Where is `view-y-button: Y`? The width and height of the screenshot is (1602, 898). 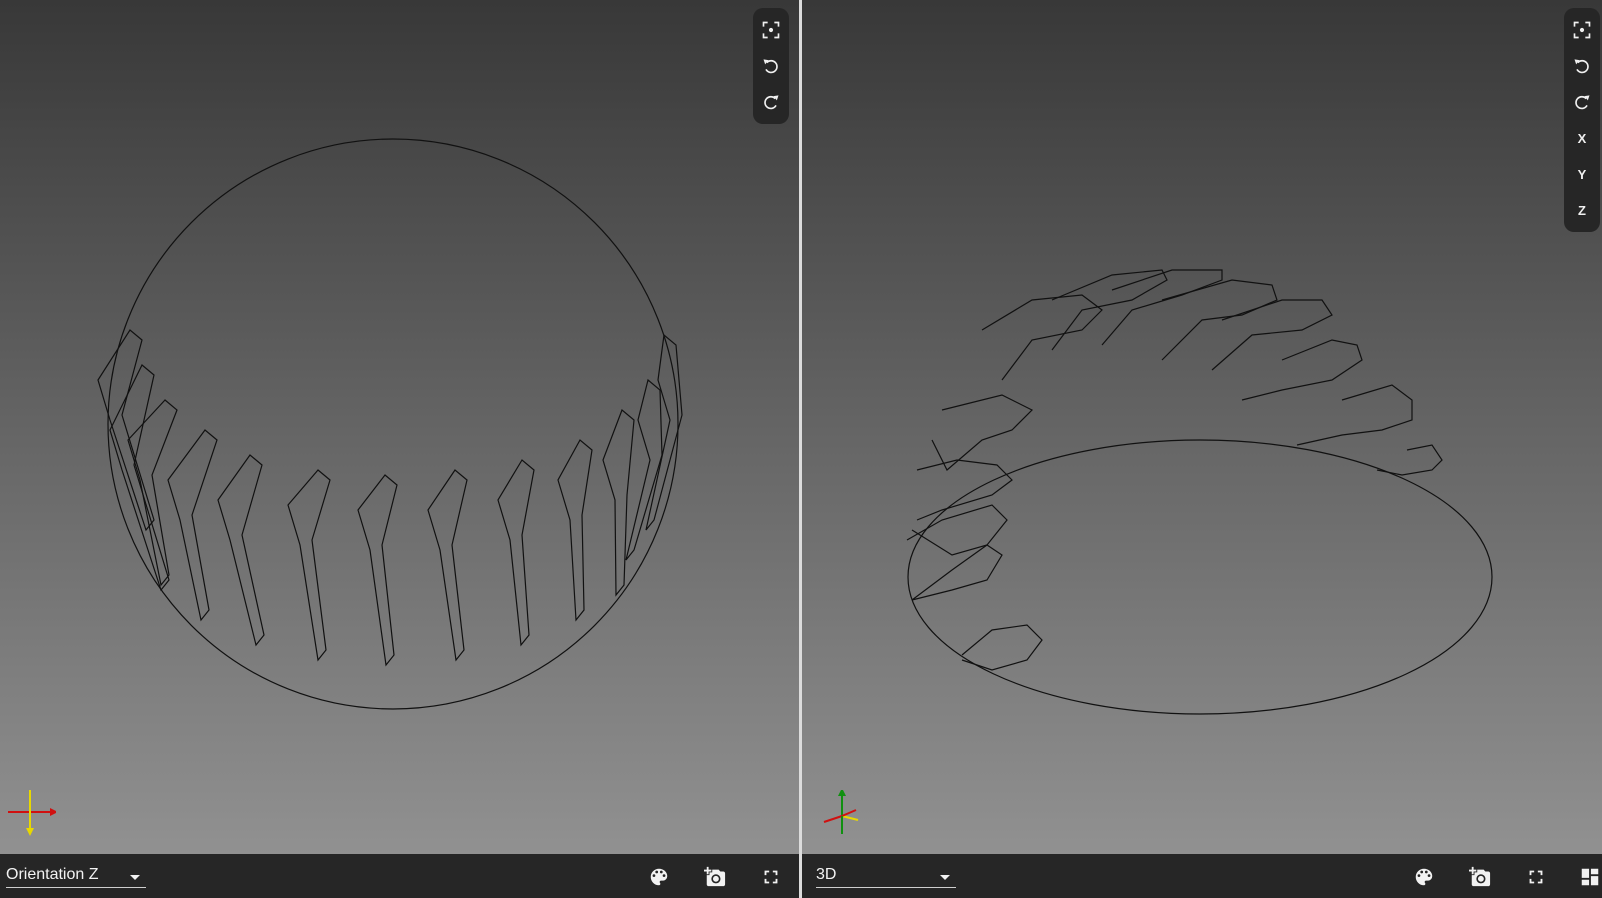
view-y-button: Y is located at coordinates (1582, 174).